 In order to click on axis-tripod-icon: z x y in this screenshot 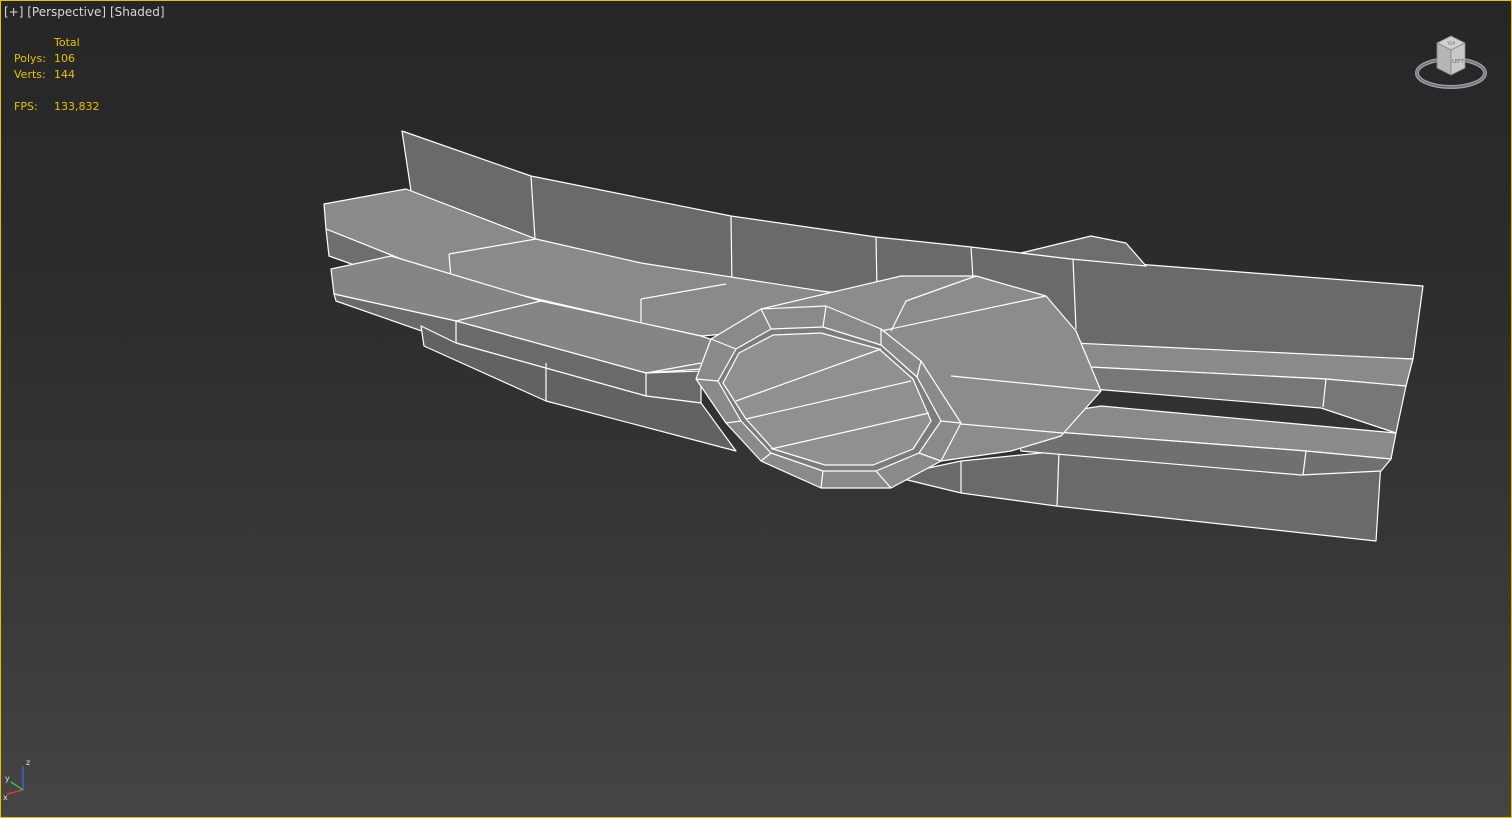, I will do `click(16, 779)`.